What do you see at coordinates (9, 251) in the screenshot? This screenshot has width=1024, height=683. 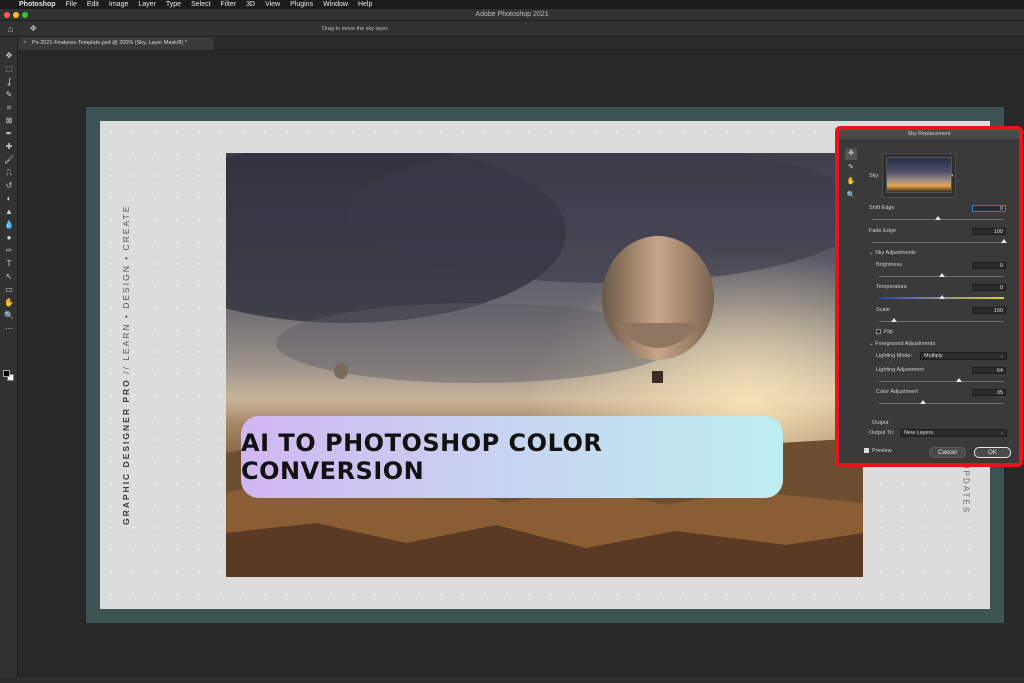 I see `pen-tool-icon: ✑` at bounding box center [9, 251].